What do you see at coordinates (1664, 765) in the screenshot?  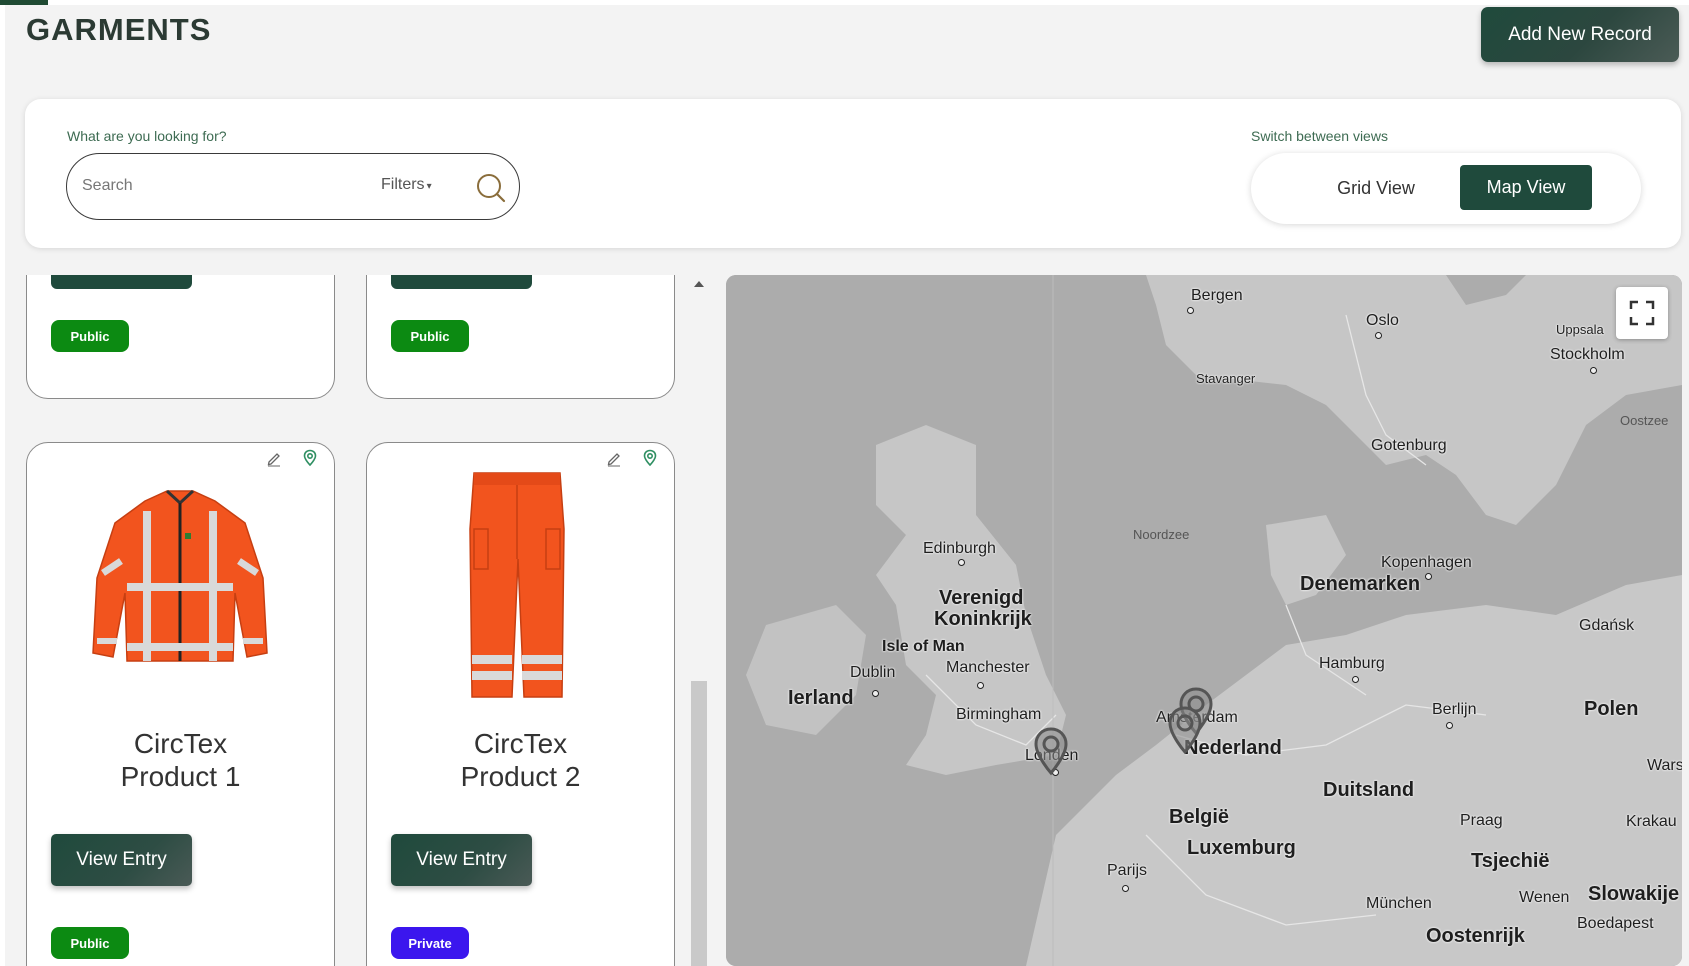 I see `map-label-wars: Wars` at bounding box center [1664, 765].